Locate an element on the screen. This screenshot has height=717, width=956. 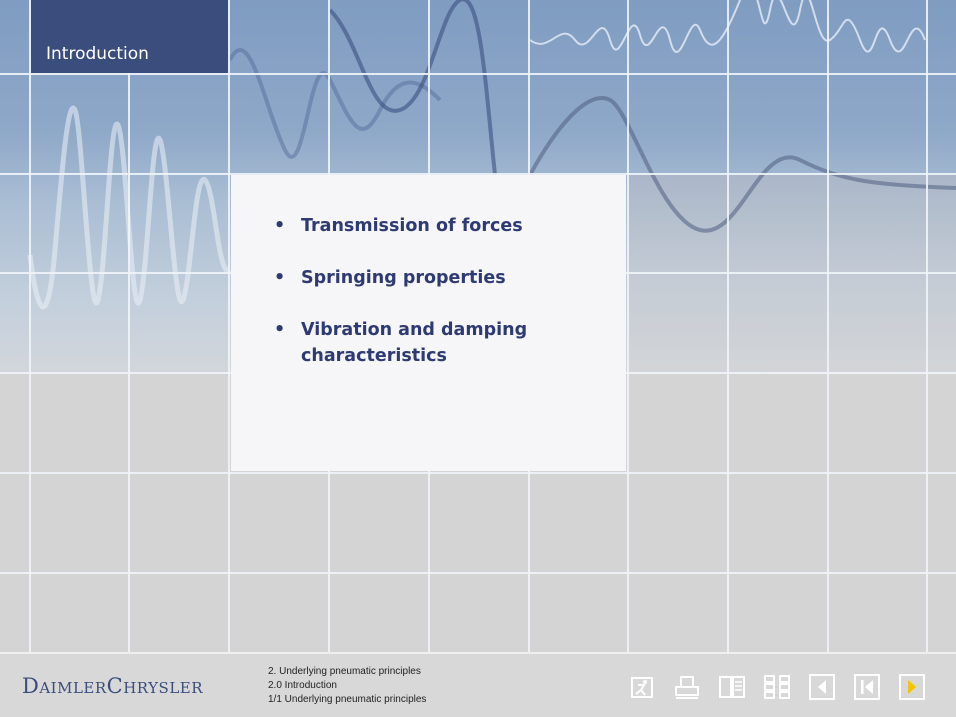
print-button is located at coordinates (687, 687).